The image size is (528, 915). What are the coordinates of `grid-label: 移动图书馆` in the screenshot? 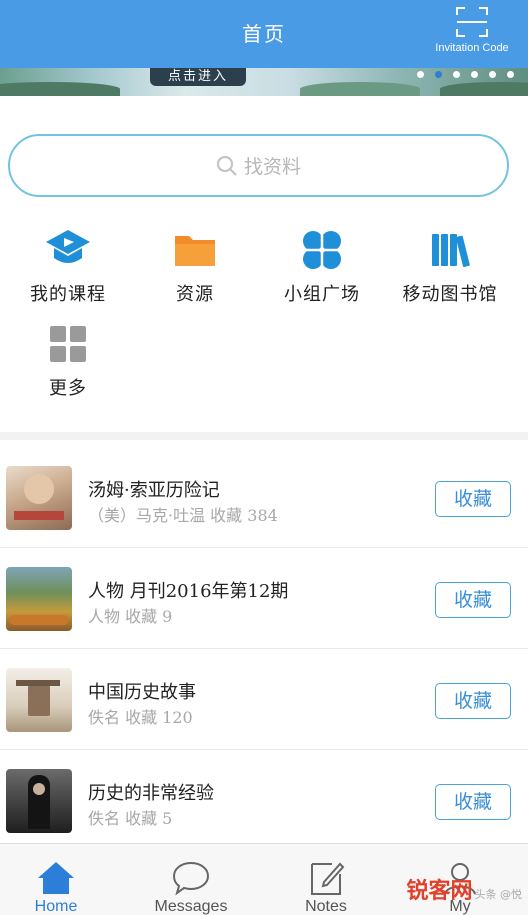 It's located at (450, 294).